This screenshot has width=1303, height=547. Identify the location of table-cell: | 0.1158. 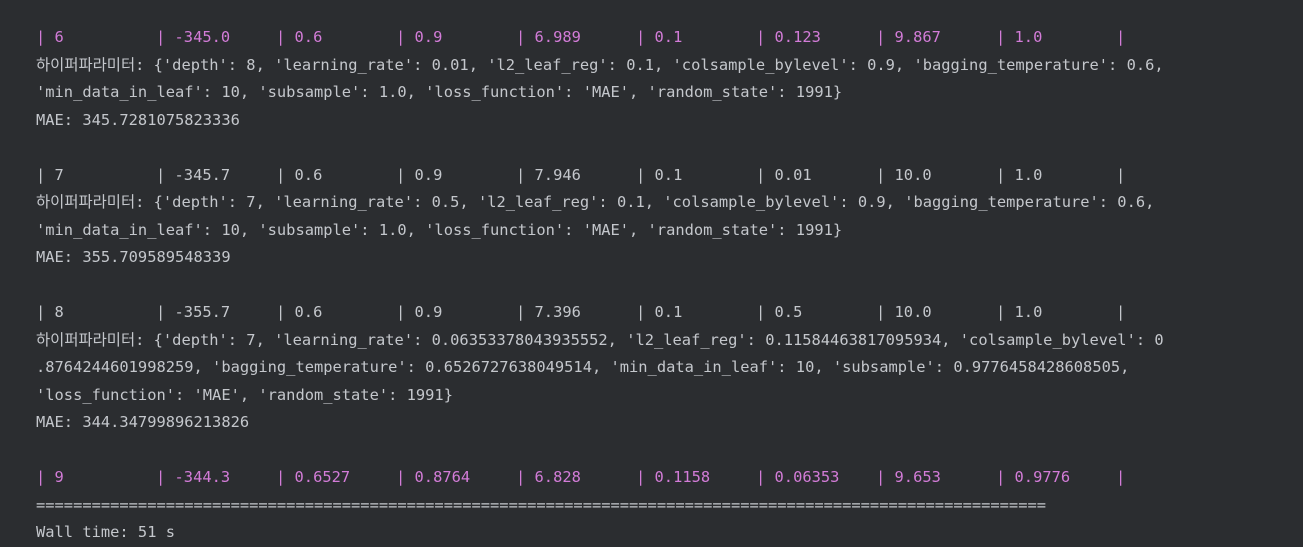
(673, 477).